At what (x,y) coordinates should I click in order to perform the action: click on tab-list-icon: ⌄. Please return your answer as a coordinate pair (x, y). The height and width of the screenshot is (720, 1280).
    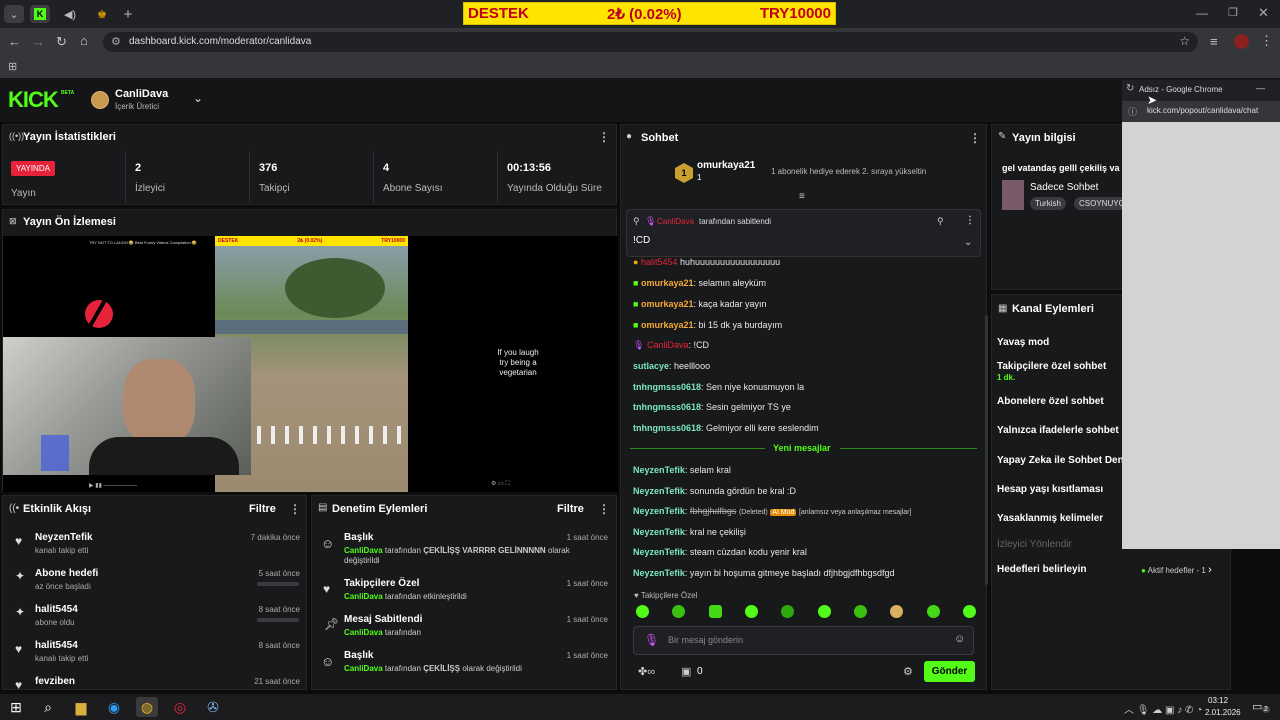
    Looking at the image, I should click on (14, 14).